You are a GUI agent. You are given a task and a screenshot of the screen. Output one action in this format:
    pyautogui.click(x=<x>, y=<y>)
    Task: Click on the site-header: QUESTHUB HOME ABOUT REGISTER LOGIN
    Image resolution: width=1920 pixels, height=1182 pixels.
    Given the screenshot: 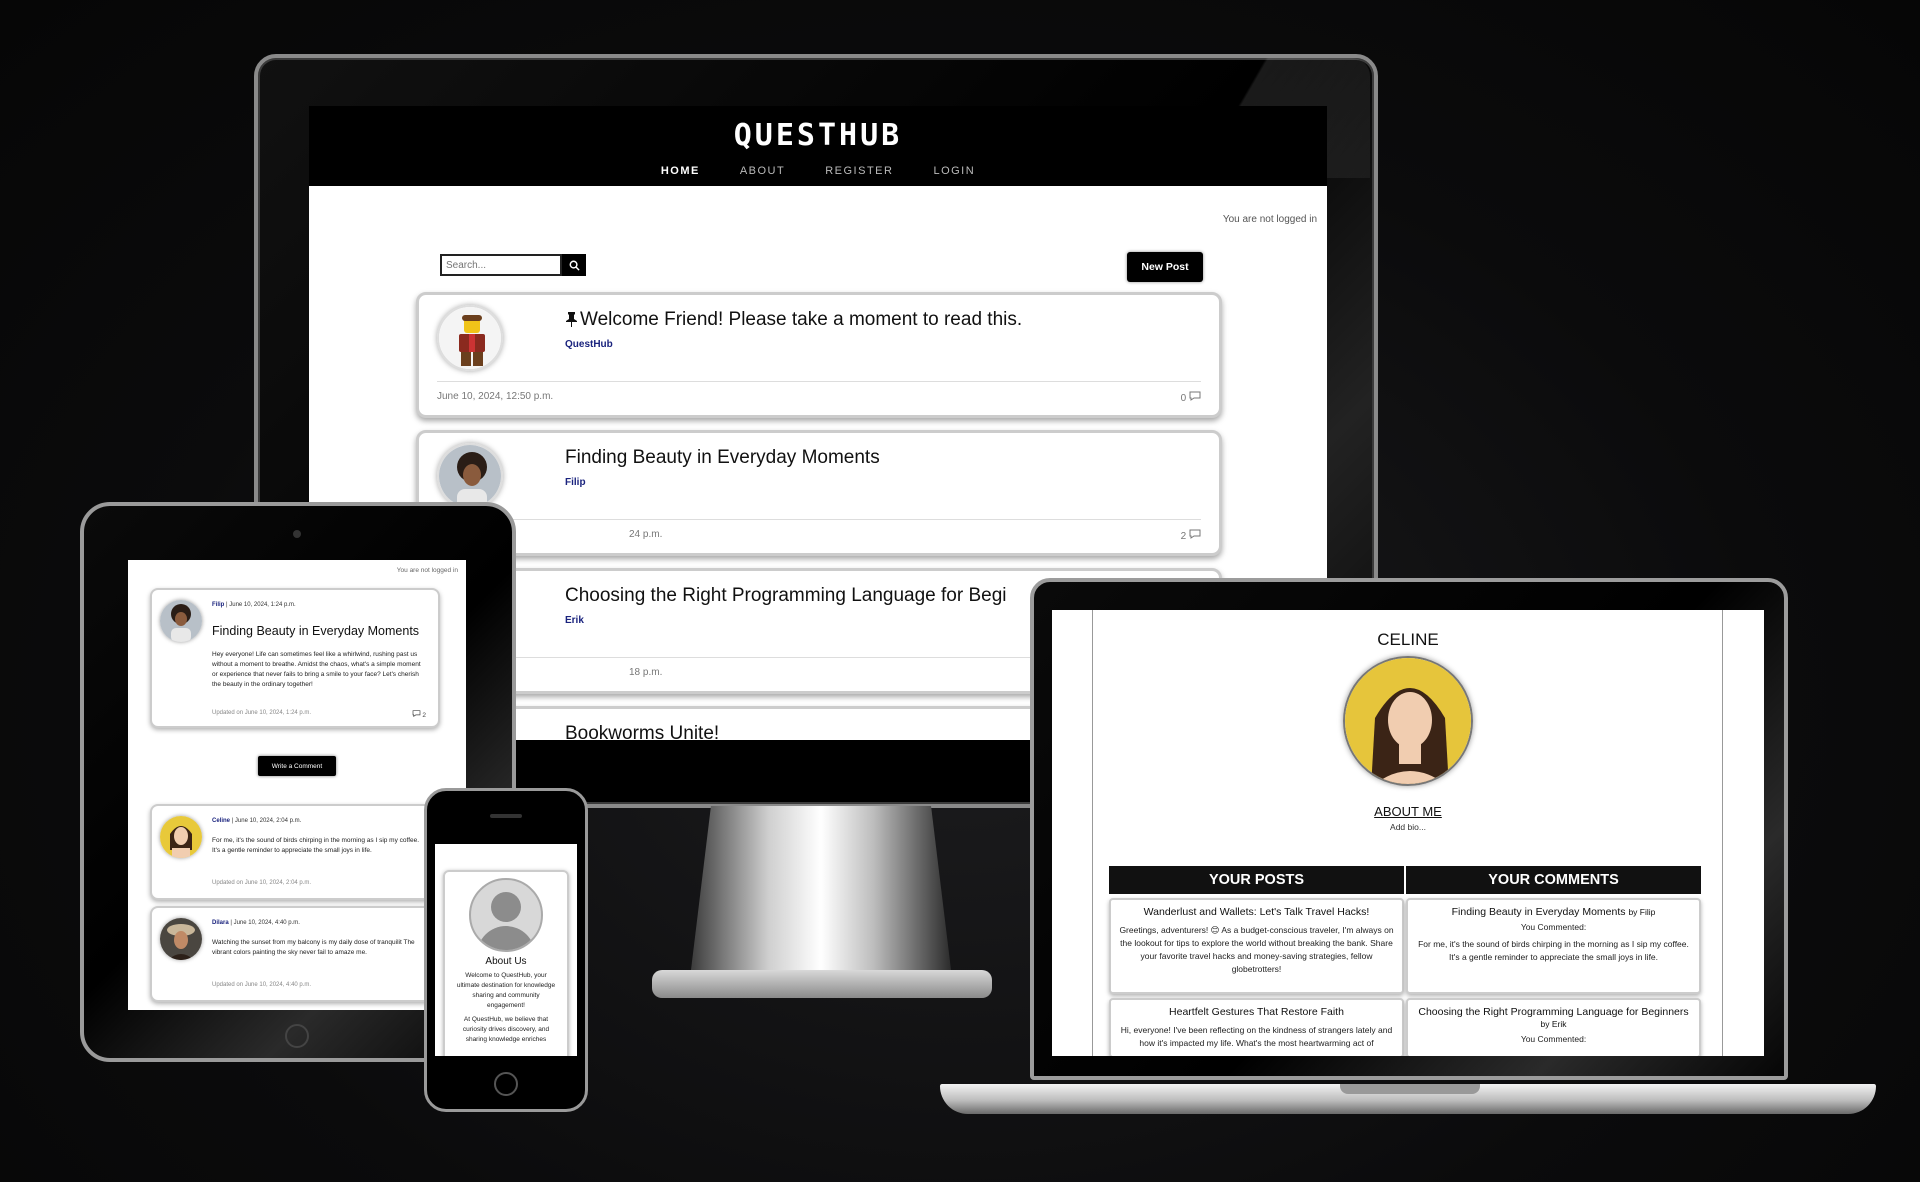 What is the action you would take?
    pyautogui.click(x=818, y=146)
    